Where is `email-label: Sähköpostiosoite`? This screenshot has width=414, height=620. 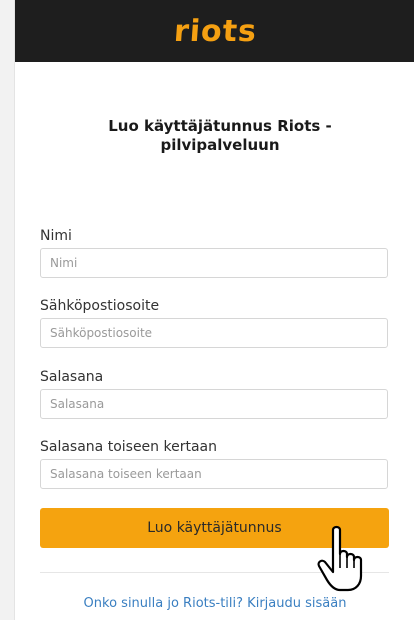
email-label: Sähköpostiosoite is located at coordinates (100, 306).